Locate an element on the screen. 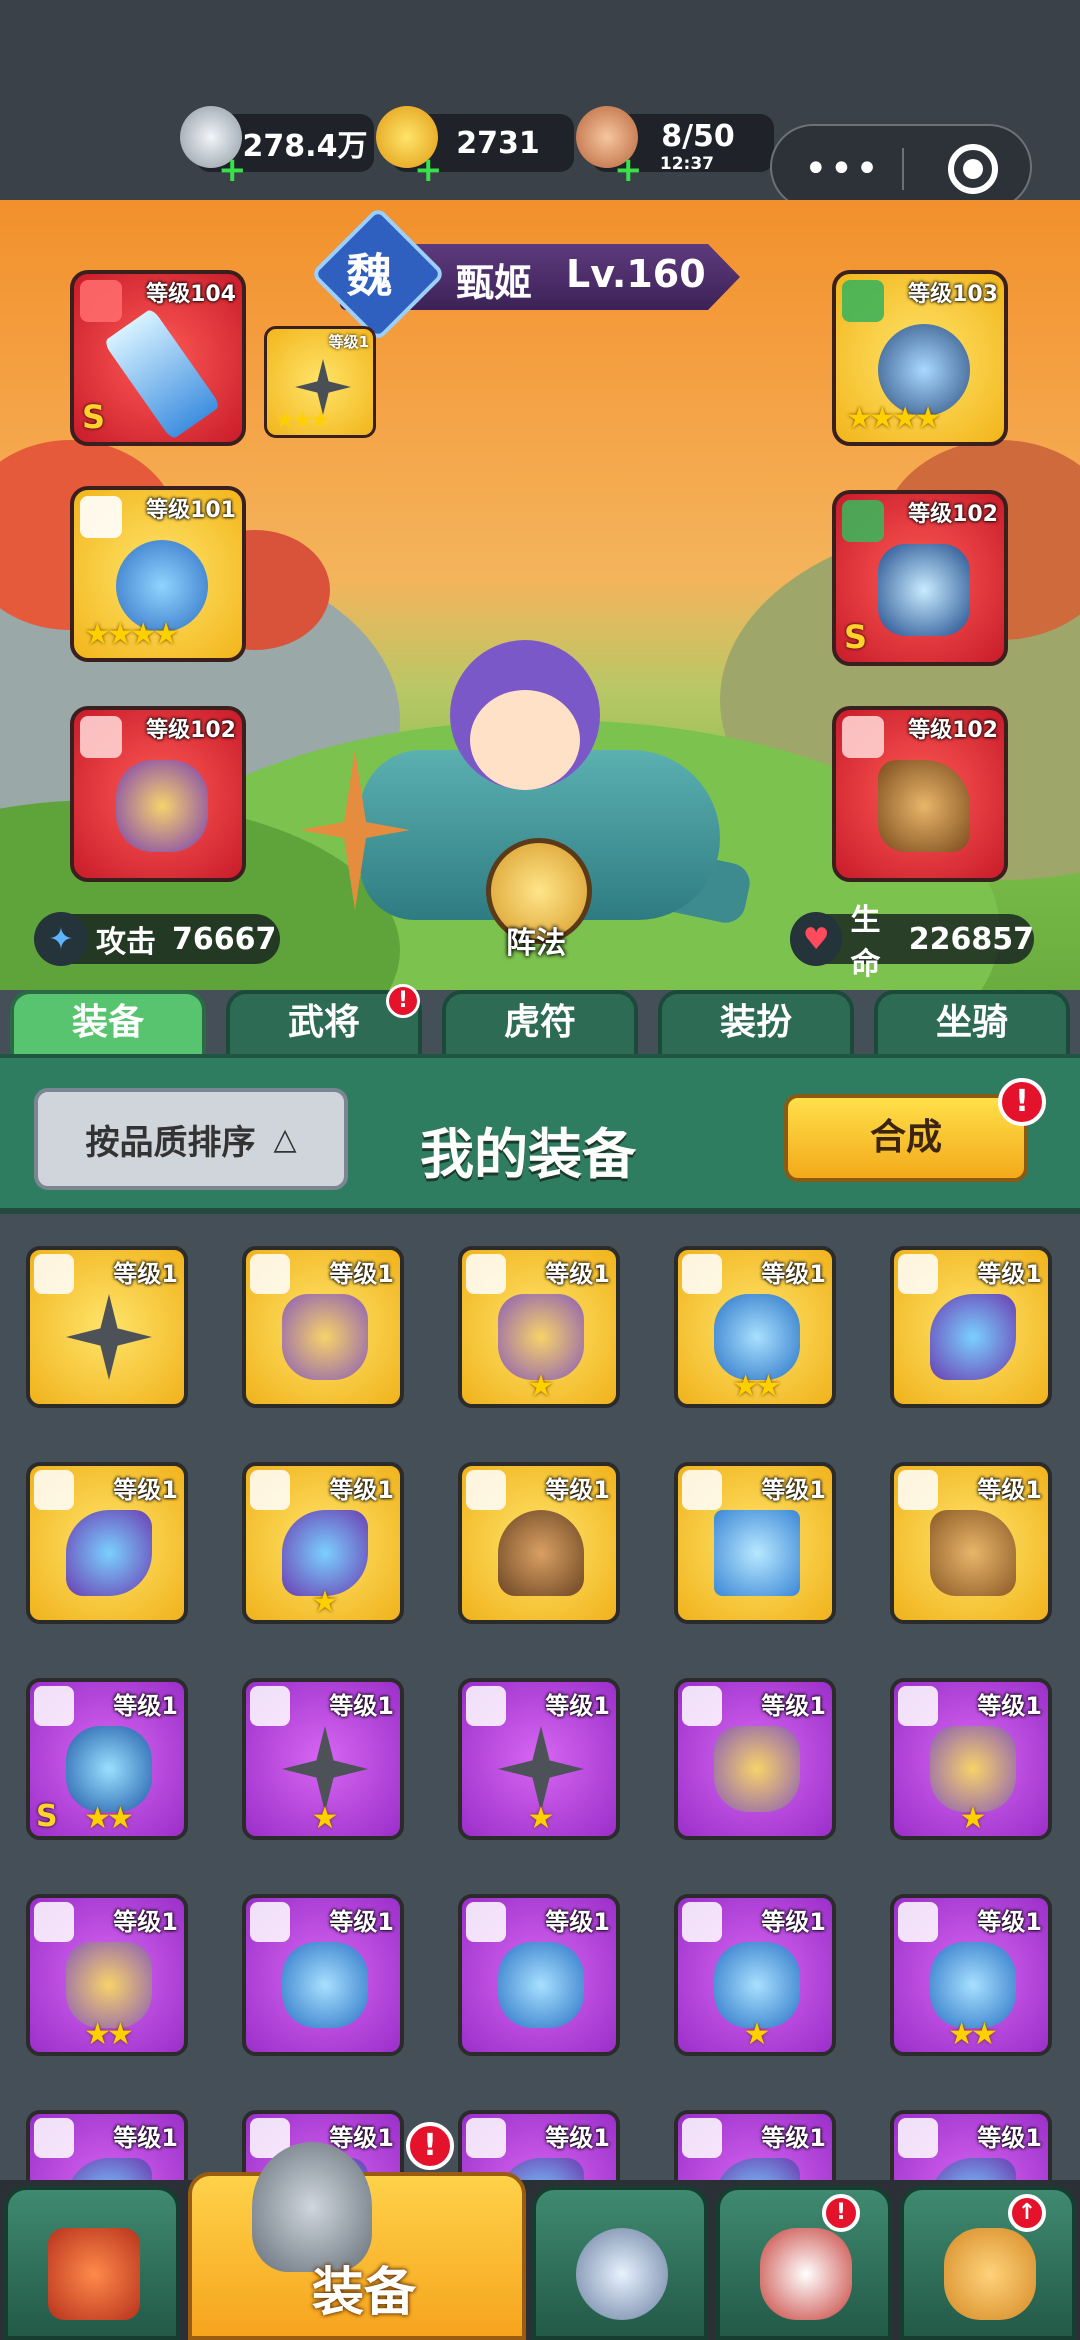 This screenshot has width=1080, height=2340. sort-by-quality-button: 按品质排序 △ is located at coordinates (191, 1139).